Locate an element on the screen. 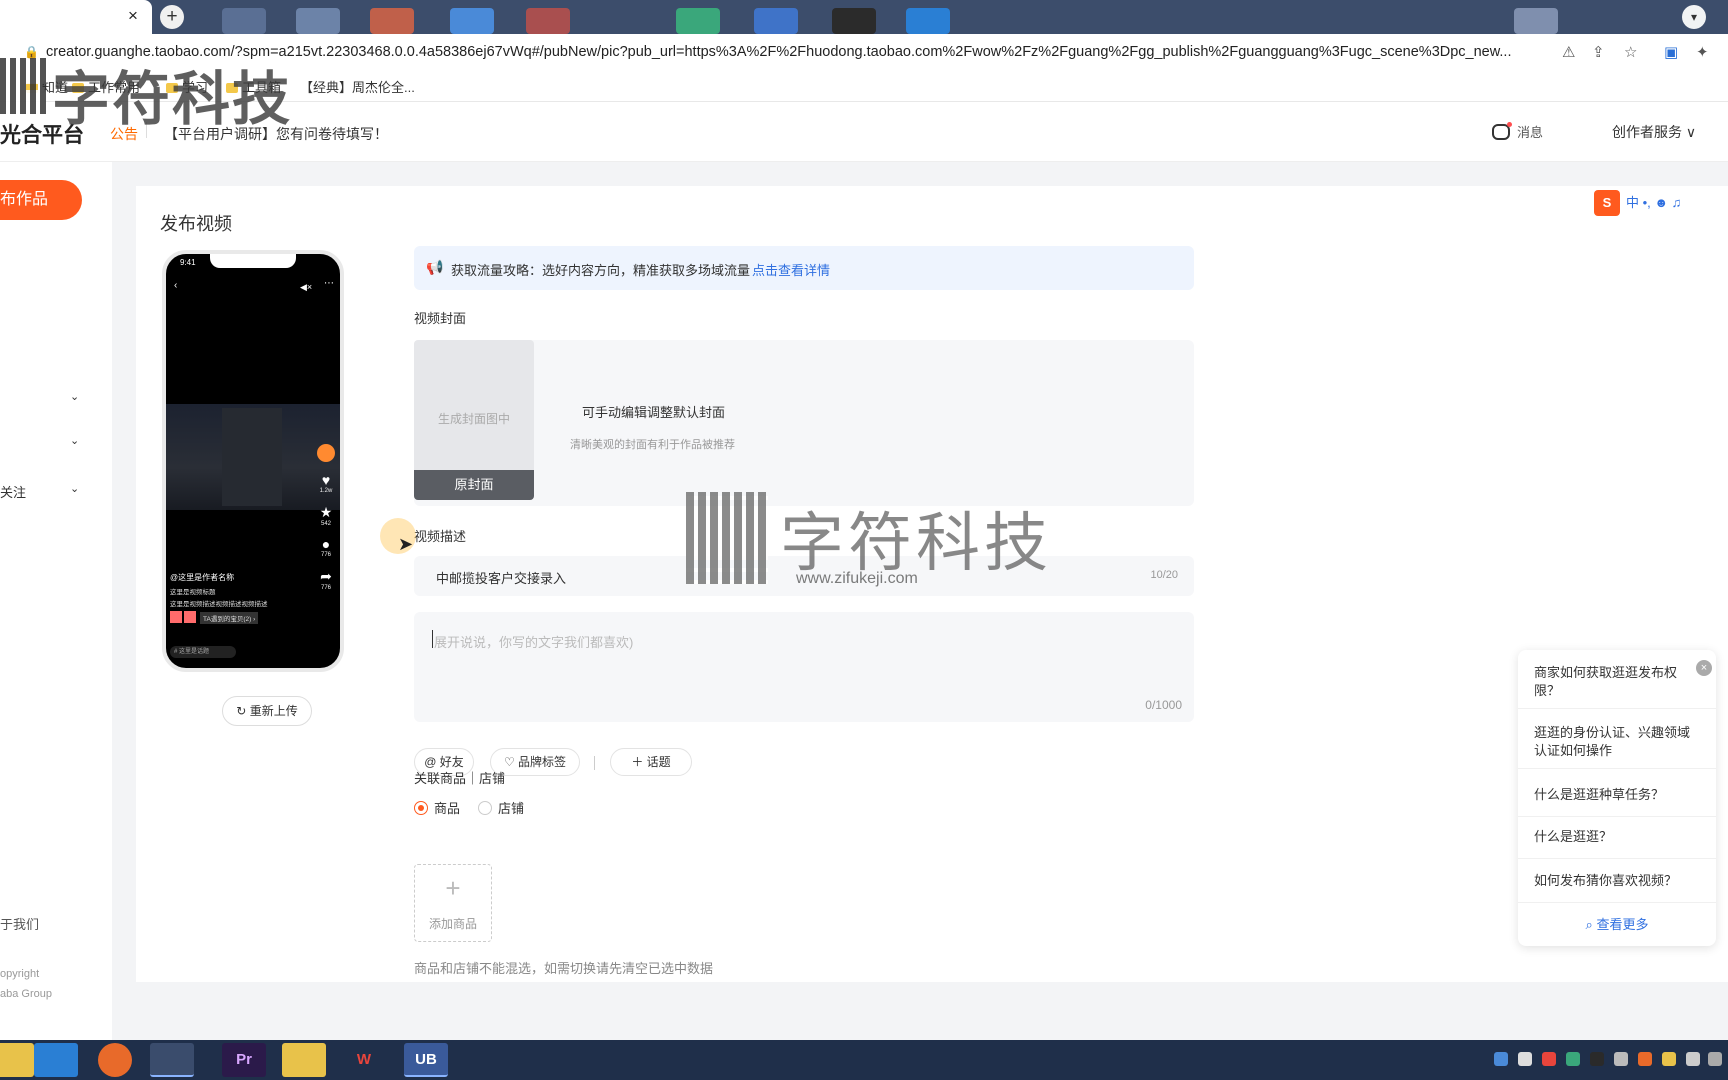  faq-item: 什么是逛逛种草任务？ is located at coordinates (1618, 795).